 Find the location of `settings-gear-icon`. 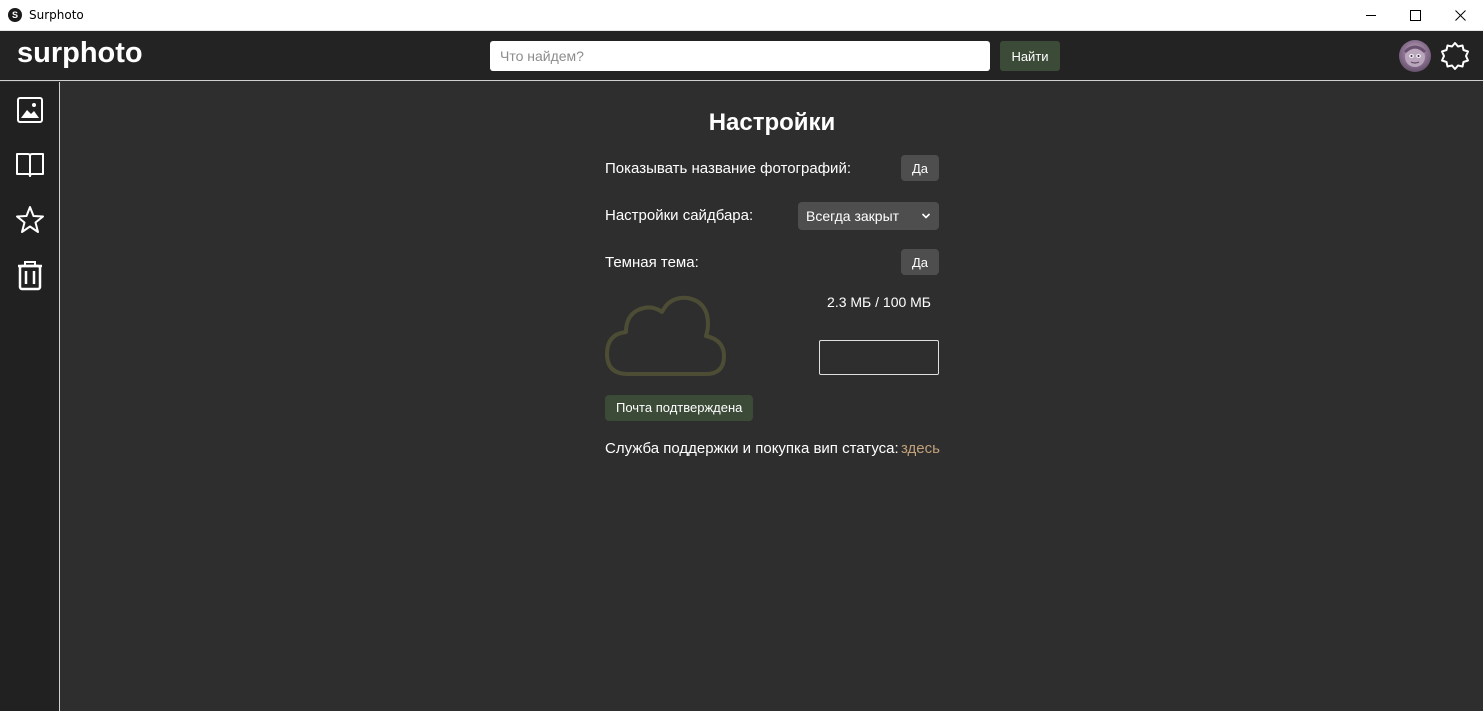

settings-gear-icon is located at coordinates (1455, 56).